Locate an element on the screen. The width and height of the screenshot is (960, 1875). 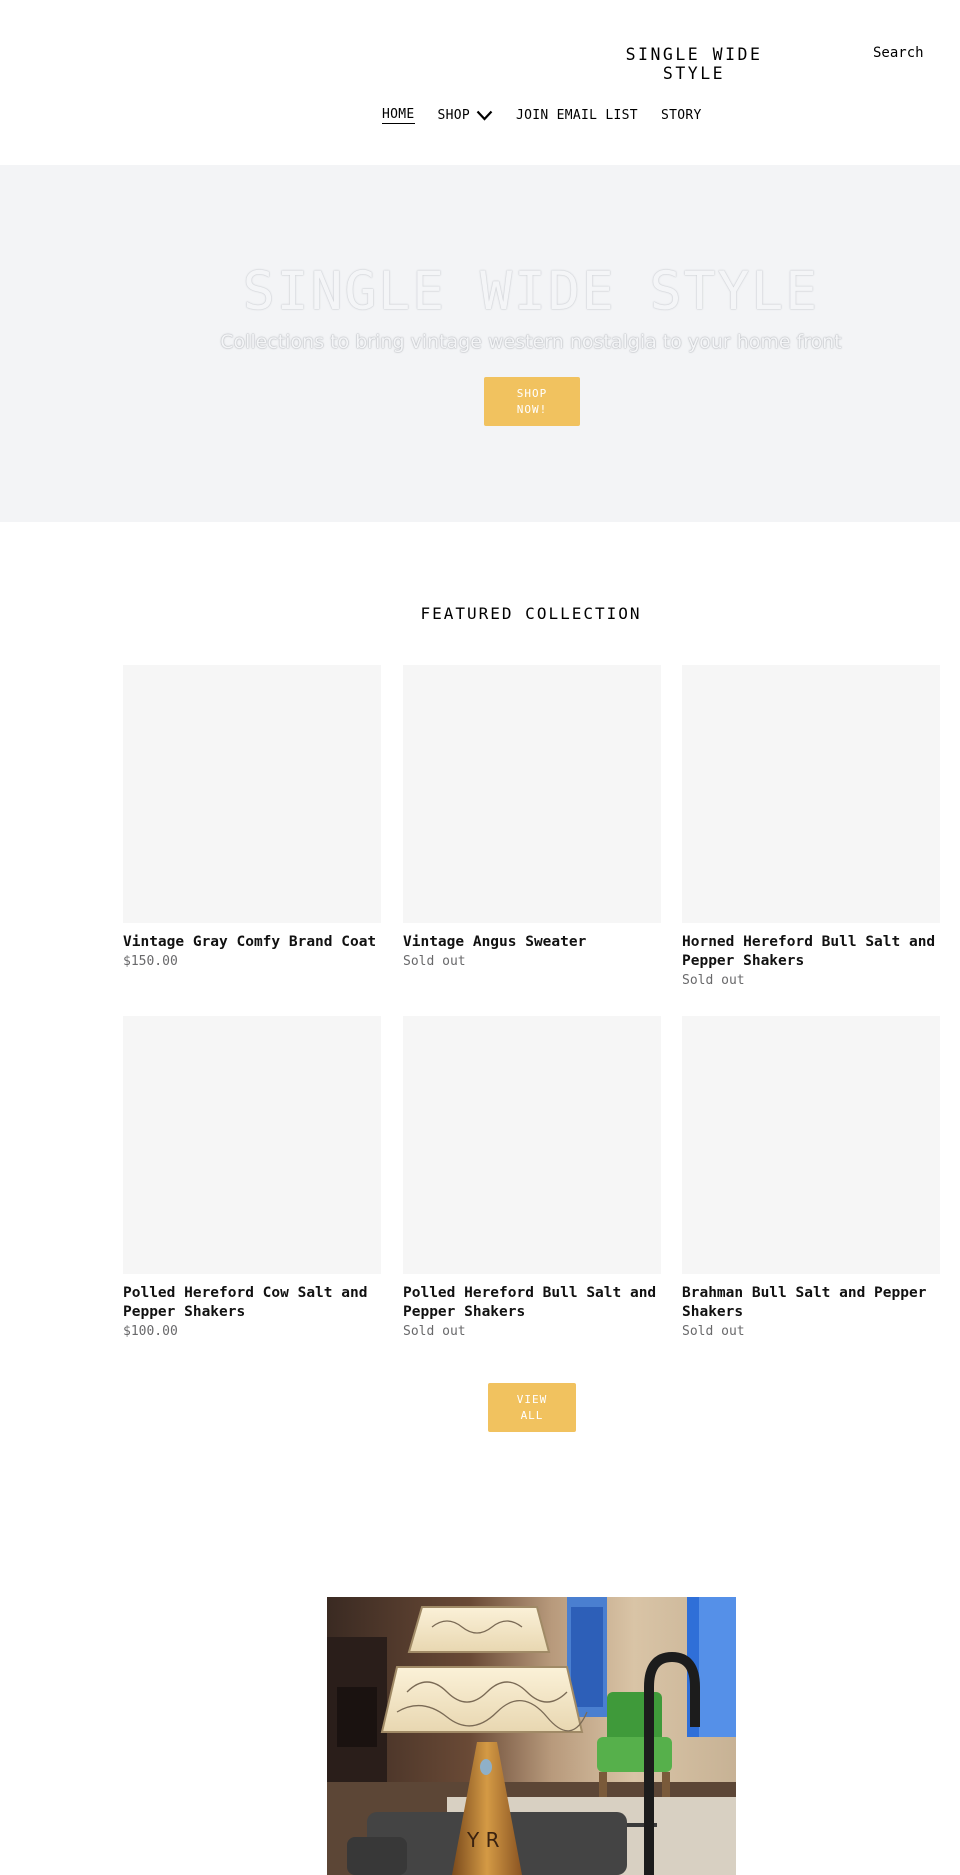
product-price: $150.00 is located at coordinates (150, 961).